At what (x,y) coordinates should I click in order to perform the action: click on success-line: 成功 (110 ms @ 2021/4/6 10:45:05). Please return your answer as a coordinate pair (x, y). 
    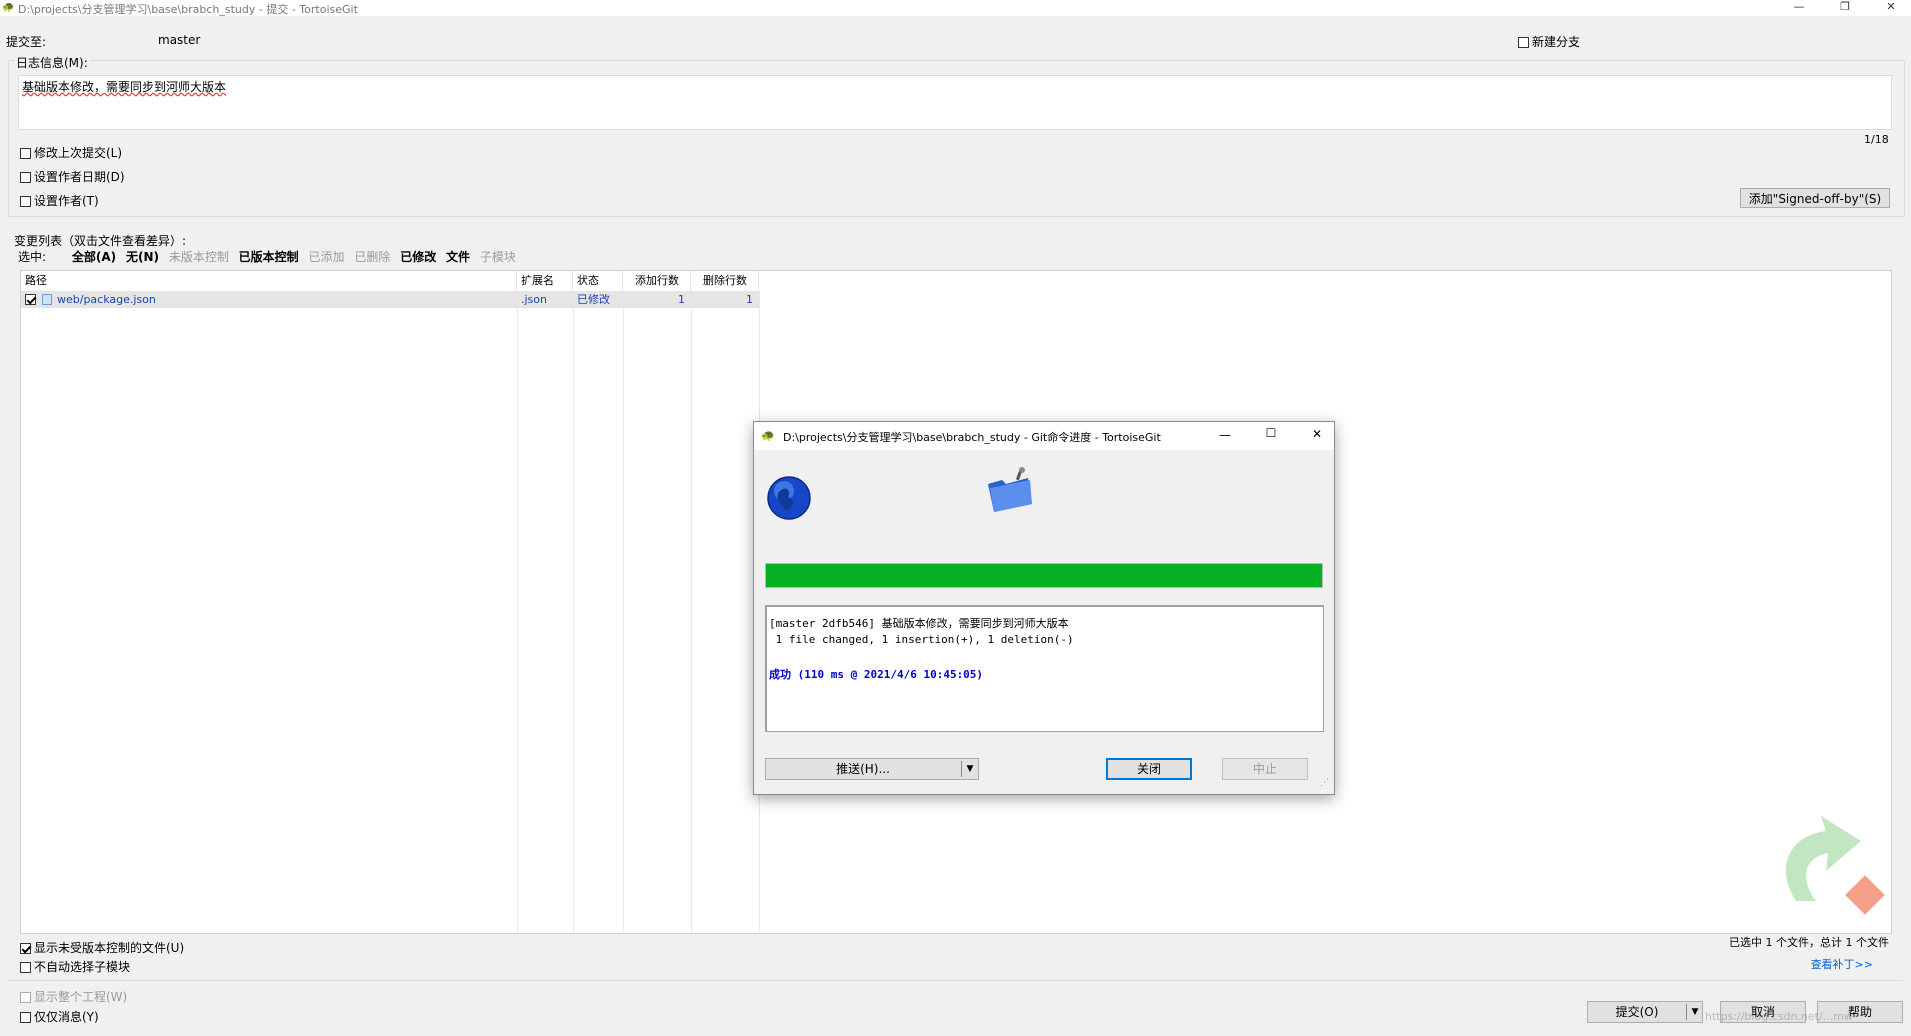
    Looking at the image, I should click on (876, 674).